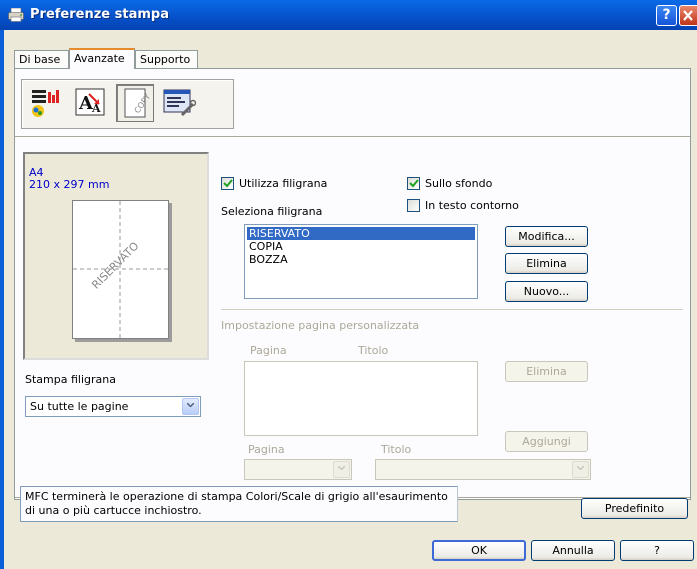 The image size is (697, 569). Describe the element at coordinates (573, 550) in the screenshot. I see `cancel-button: Annulla` at that location.